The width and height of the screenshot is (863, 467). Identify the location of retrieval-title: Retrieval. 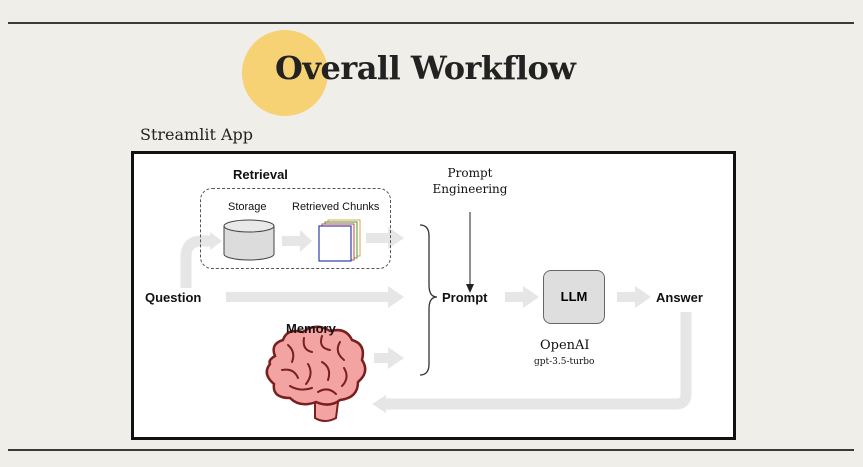
(260, 174).